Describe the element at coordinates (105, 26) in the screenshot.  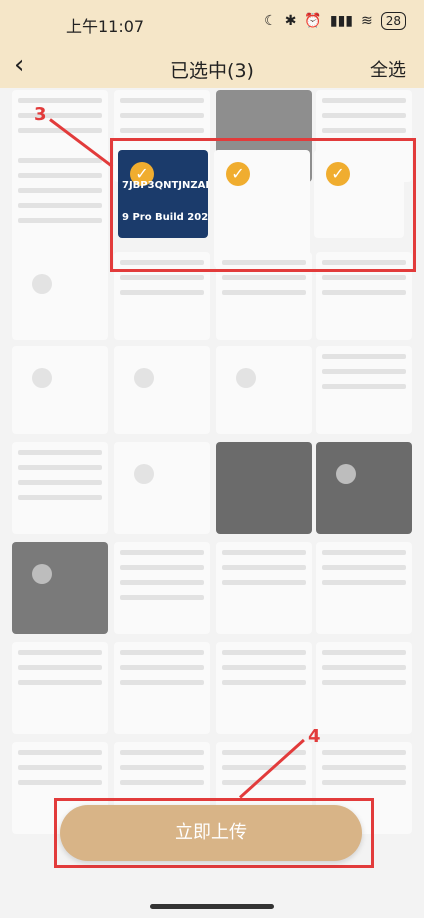
I see `status-time: 上午11:07` at that location.